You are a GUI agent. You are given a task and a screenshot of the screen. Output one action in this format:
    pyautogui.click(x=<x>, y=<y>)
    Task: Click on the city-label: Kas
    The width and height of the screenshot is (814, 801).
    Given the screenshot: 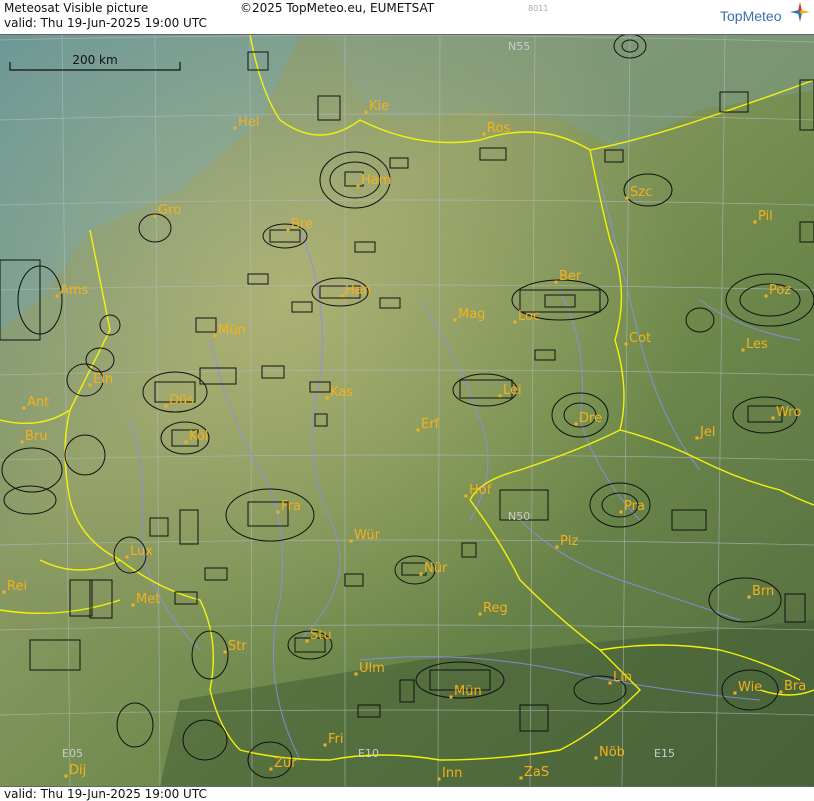 What is the action you would take?
    pyautogui.click(x=341, y=392)
    